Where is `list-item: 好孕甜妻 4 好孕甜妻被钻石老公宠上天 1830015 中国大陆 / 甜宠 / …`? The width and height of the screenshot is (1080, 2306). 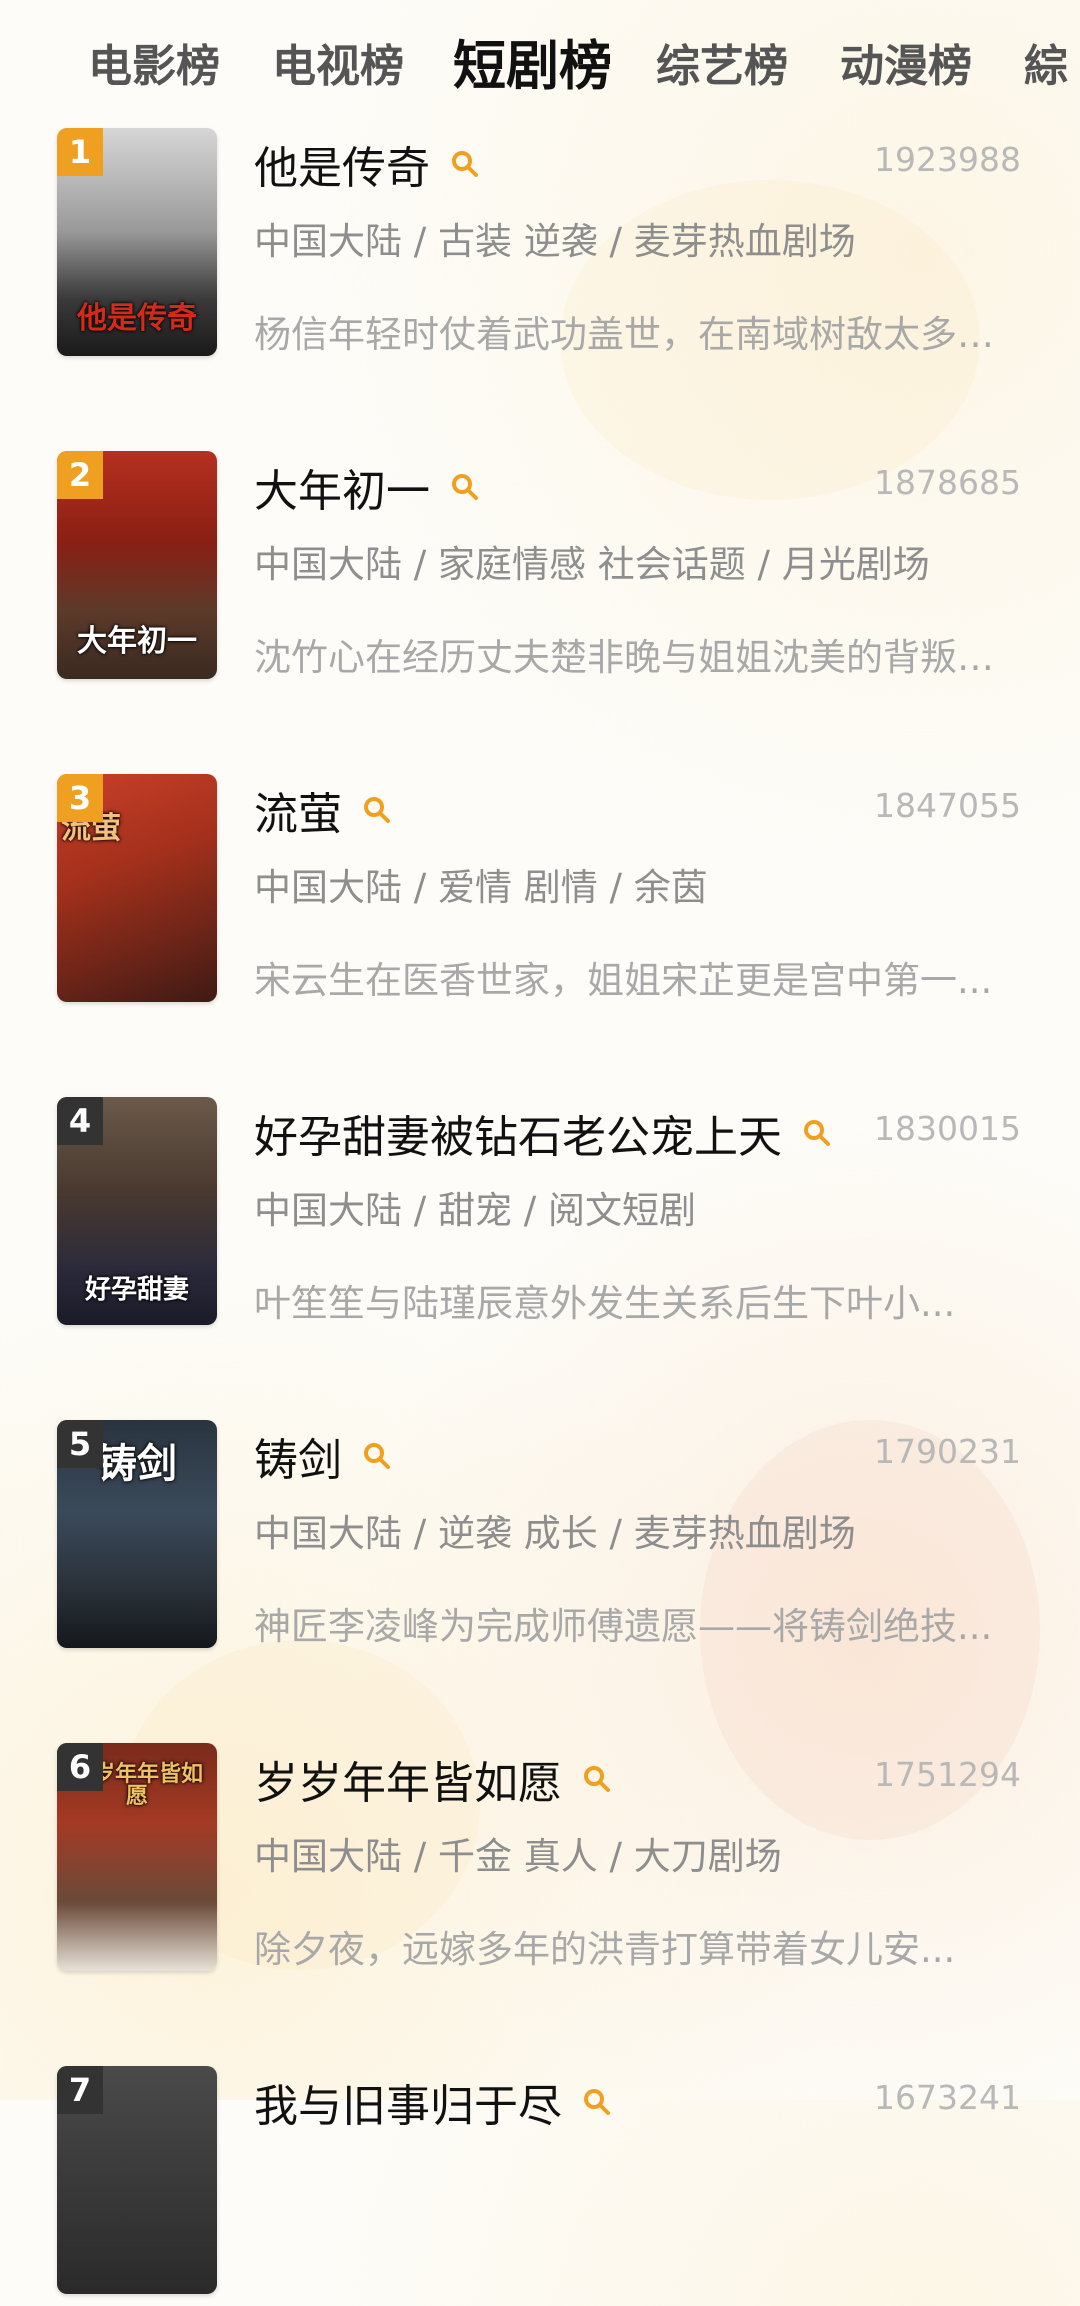
list-item: 好孕甜妻 4 好孕甜妻被钻石老公宠上天 1830015 中国大陆 / 甜宠 / … is located at coordinates (540, 1217).